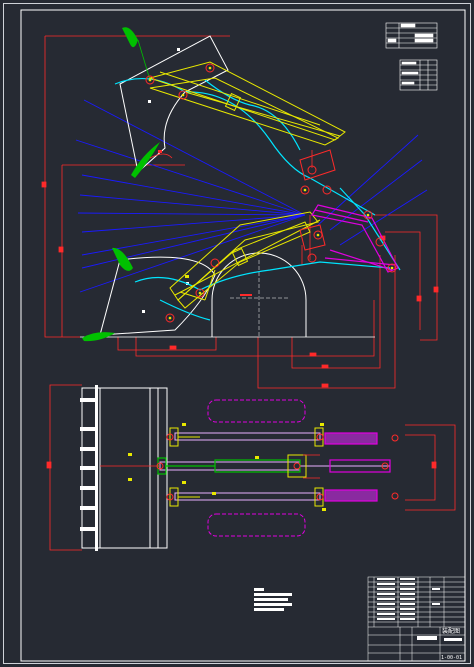  What do you see at coordinates (273, 599) in the screenshot?
I see `technical-notes` at bounding box center [273, 599].